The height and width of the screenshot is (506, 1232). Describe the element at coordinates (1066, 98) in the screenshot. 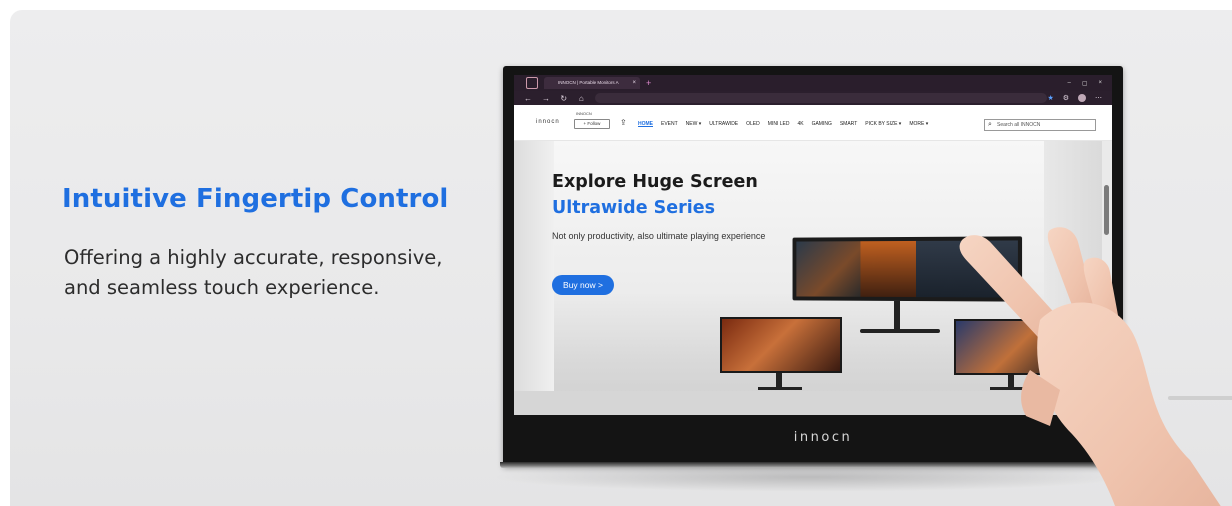

I see `extensions-icon: ⚙` at that location.